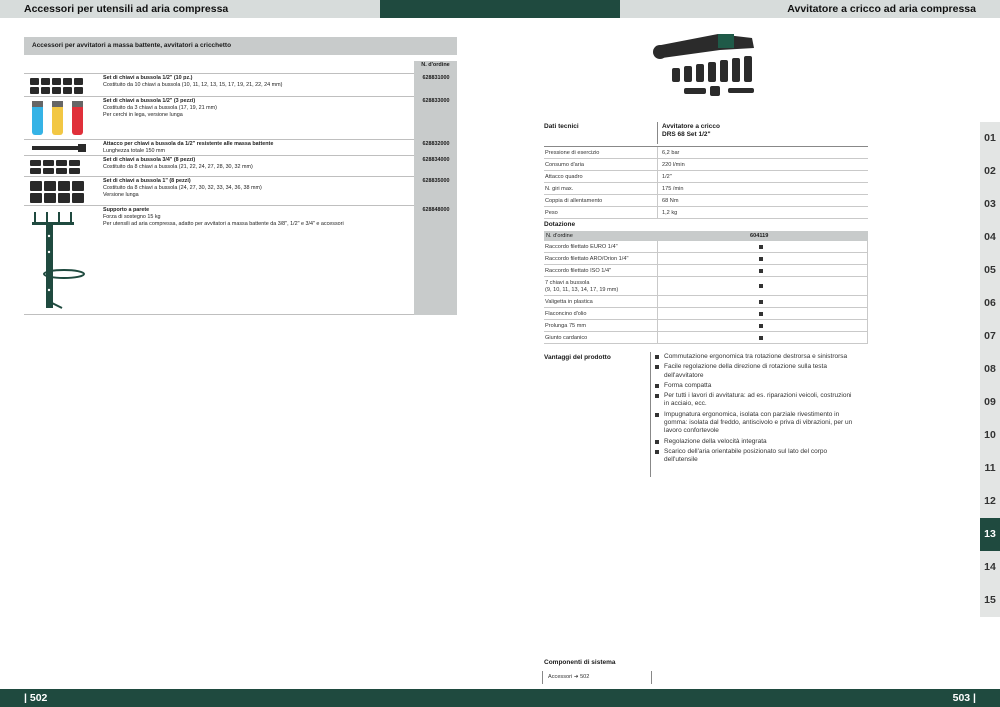 The image size is (1000, 707). What do you see at coordinates (759, 236) in the screenshot?
I see `dotazione-order-value: 604119` at bounding box center [759, 236].